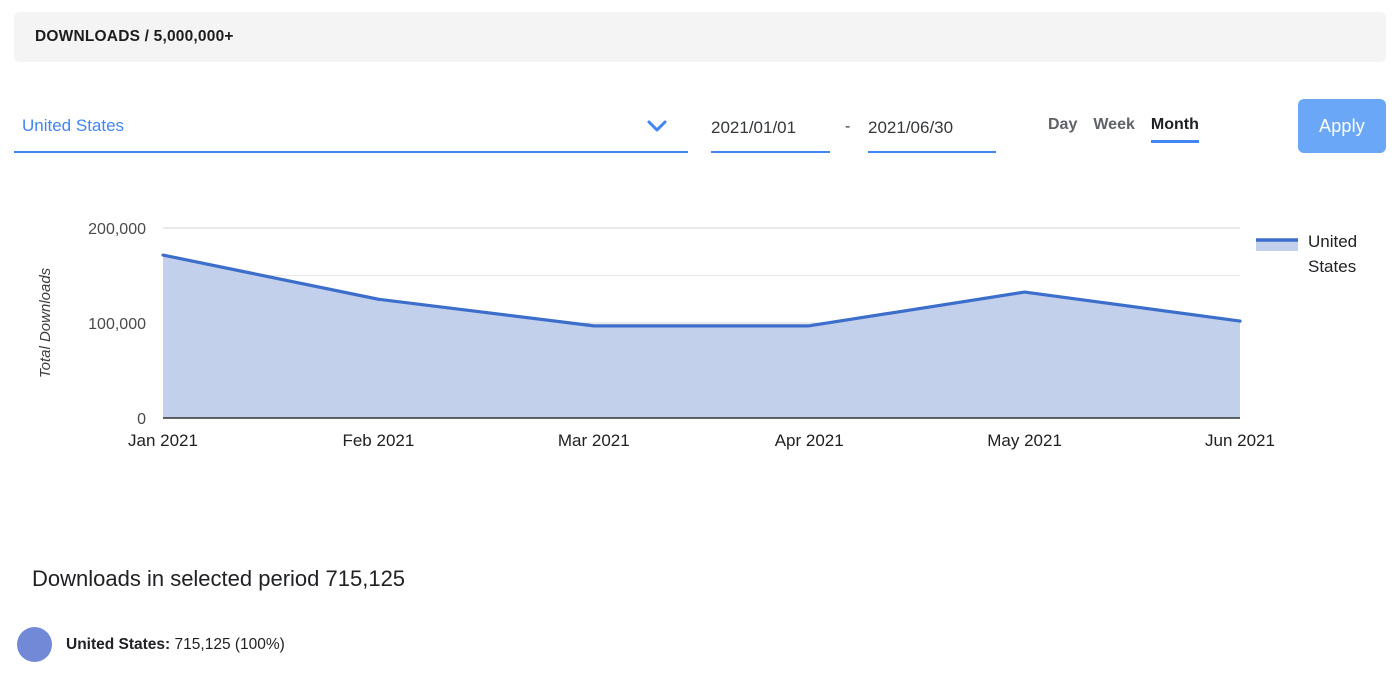 The width and height of the screenshot is (1400, 677). Describe the element at coordinates (657, 126) in the screenshot. I see `chevron-down-icon` at that location.